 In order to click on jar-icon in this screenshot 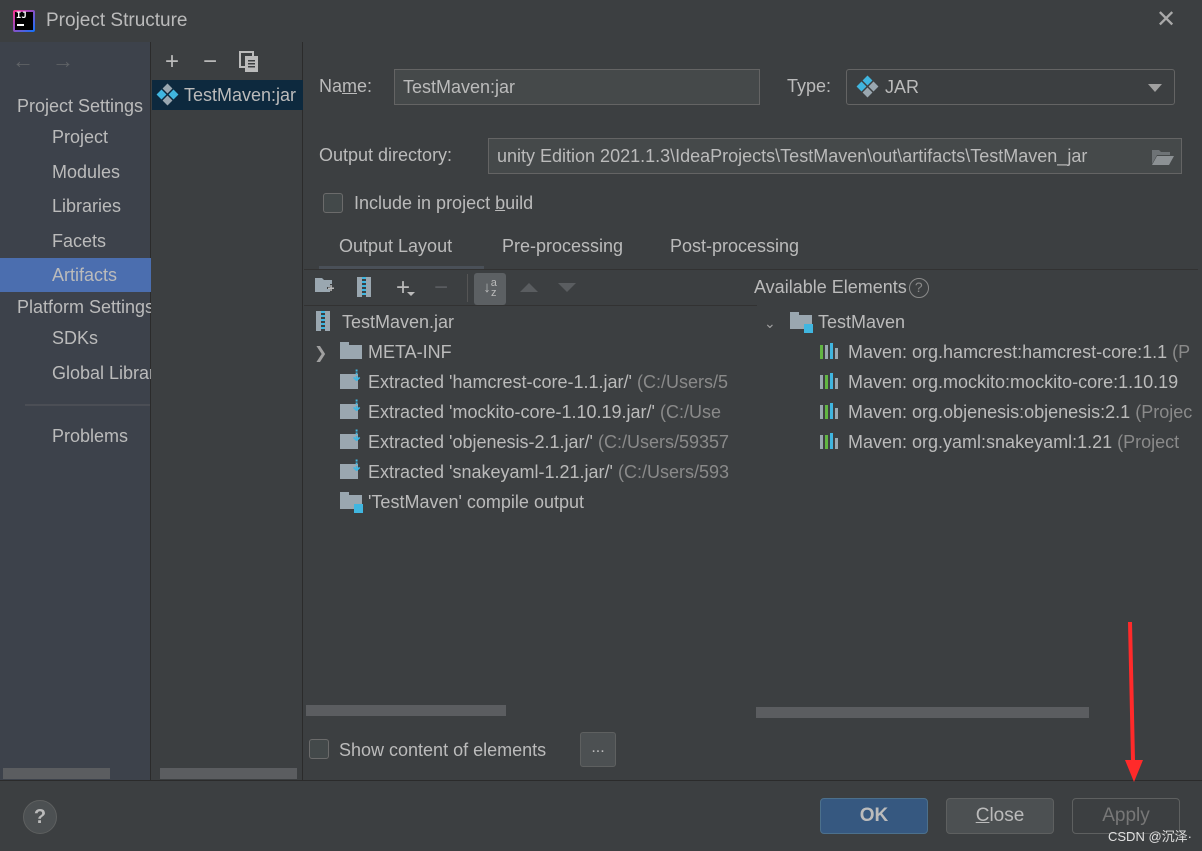, I will do `click(323, 321)`.